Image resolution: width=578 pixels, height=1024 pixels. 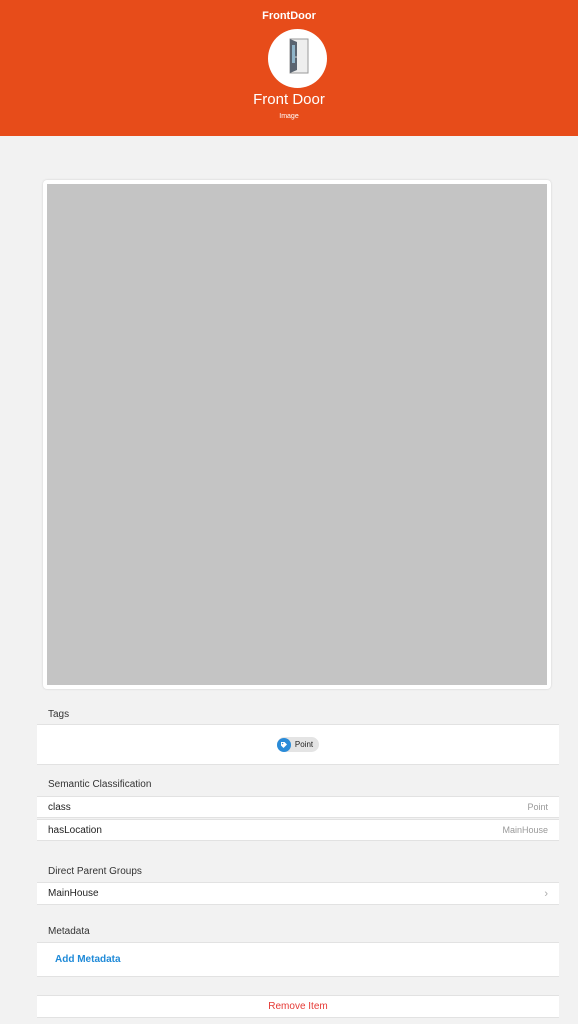 What do you see at coordinates (289, 116) in the screenshot?
I see `item-type: Image` at bounding box center [289, 116].